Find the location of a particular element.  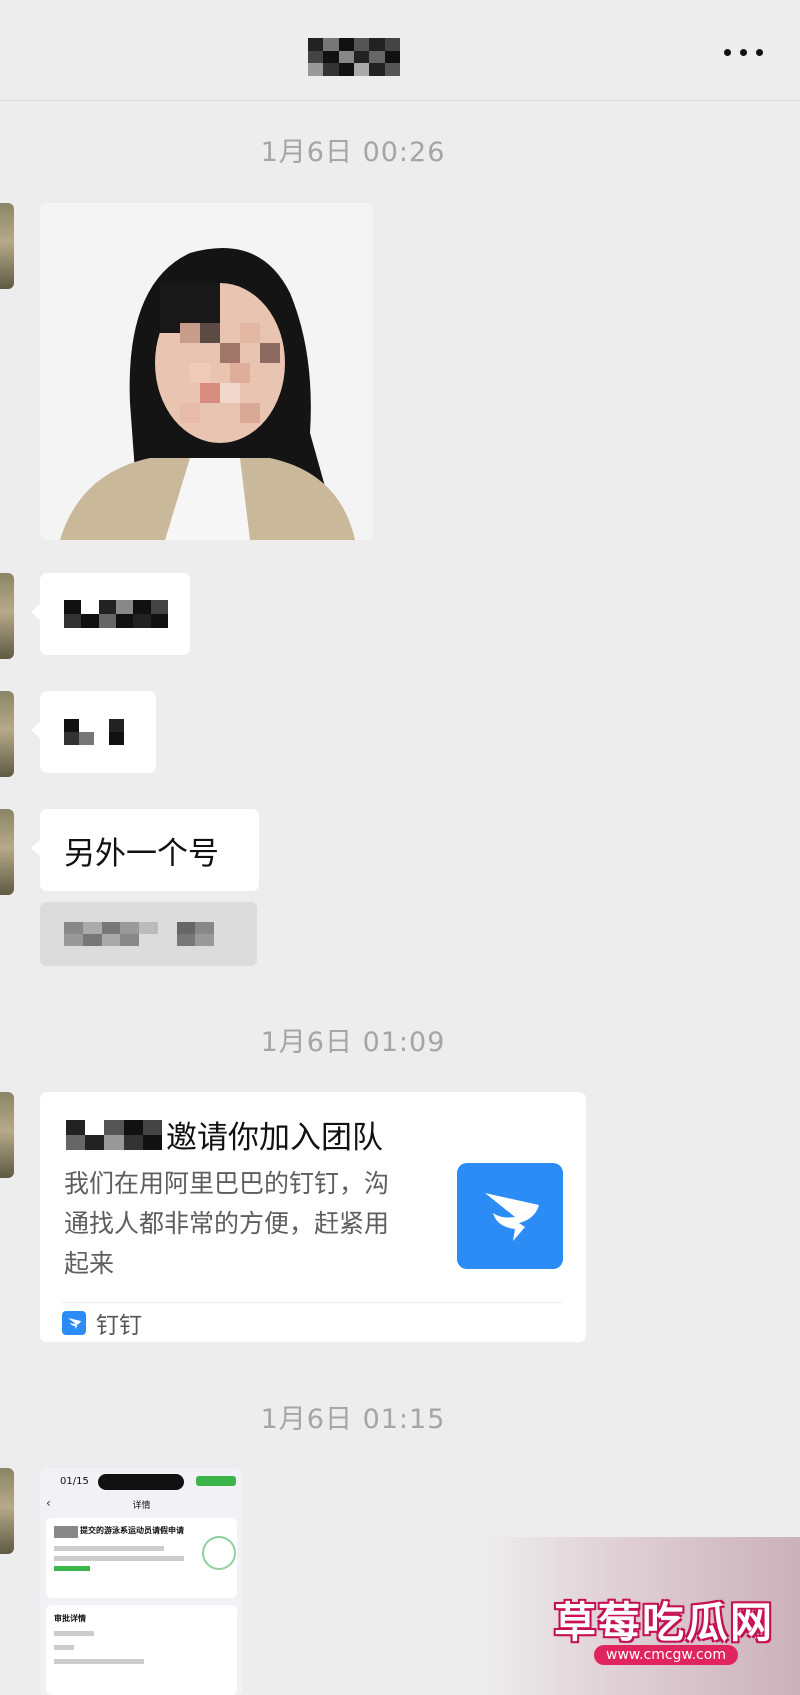

site-watermark: 草莓吃瓜网 www.cmcgw.com is located at coordinates (642, 1616).